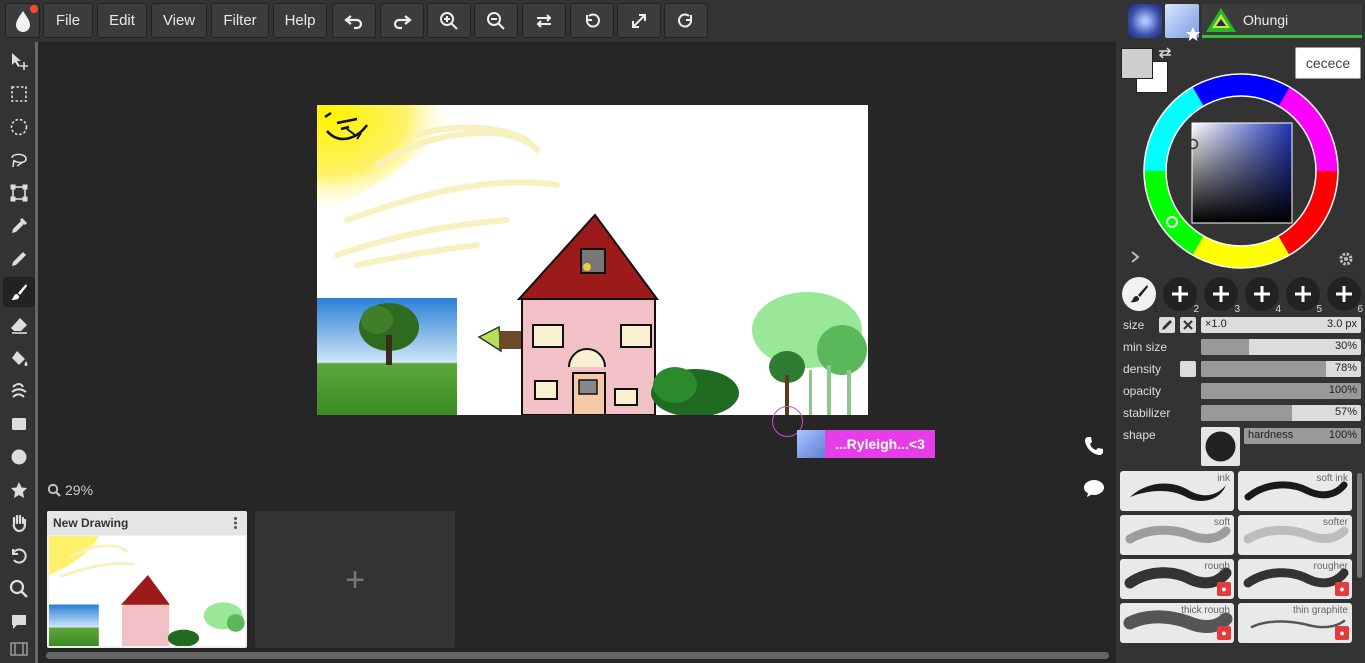 The height and width of the screenshot is (663, 1365). Describe the element at coordinates (1346, 259) in the screenshot. I see `gear-icon` at that location.